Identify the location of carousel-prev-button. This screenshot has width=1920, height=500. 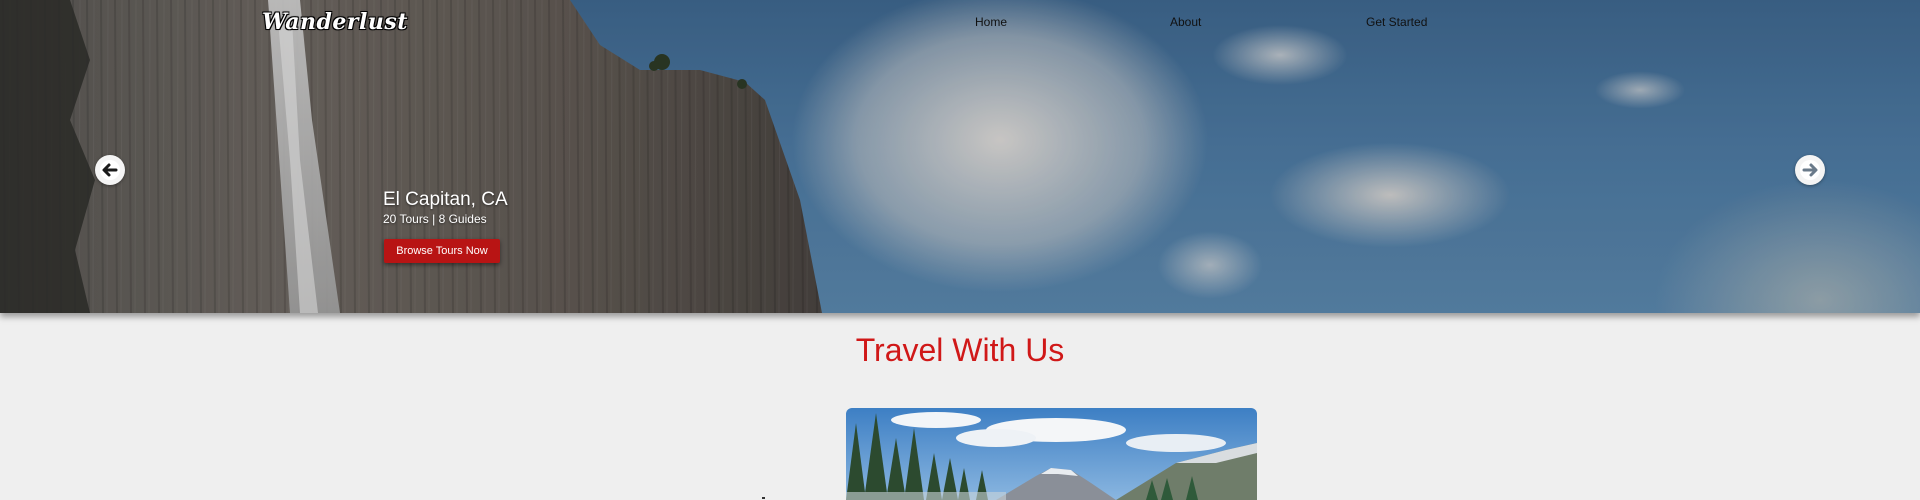
(110, 170).